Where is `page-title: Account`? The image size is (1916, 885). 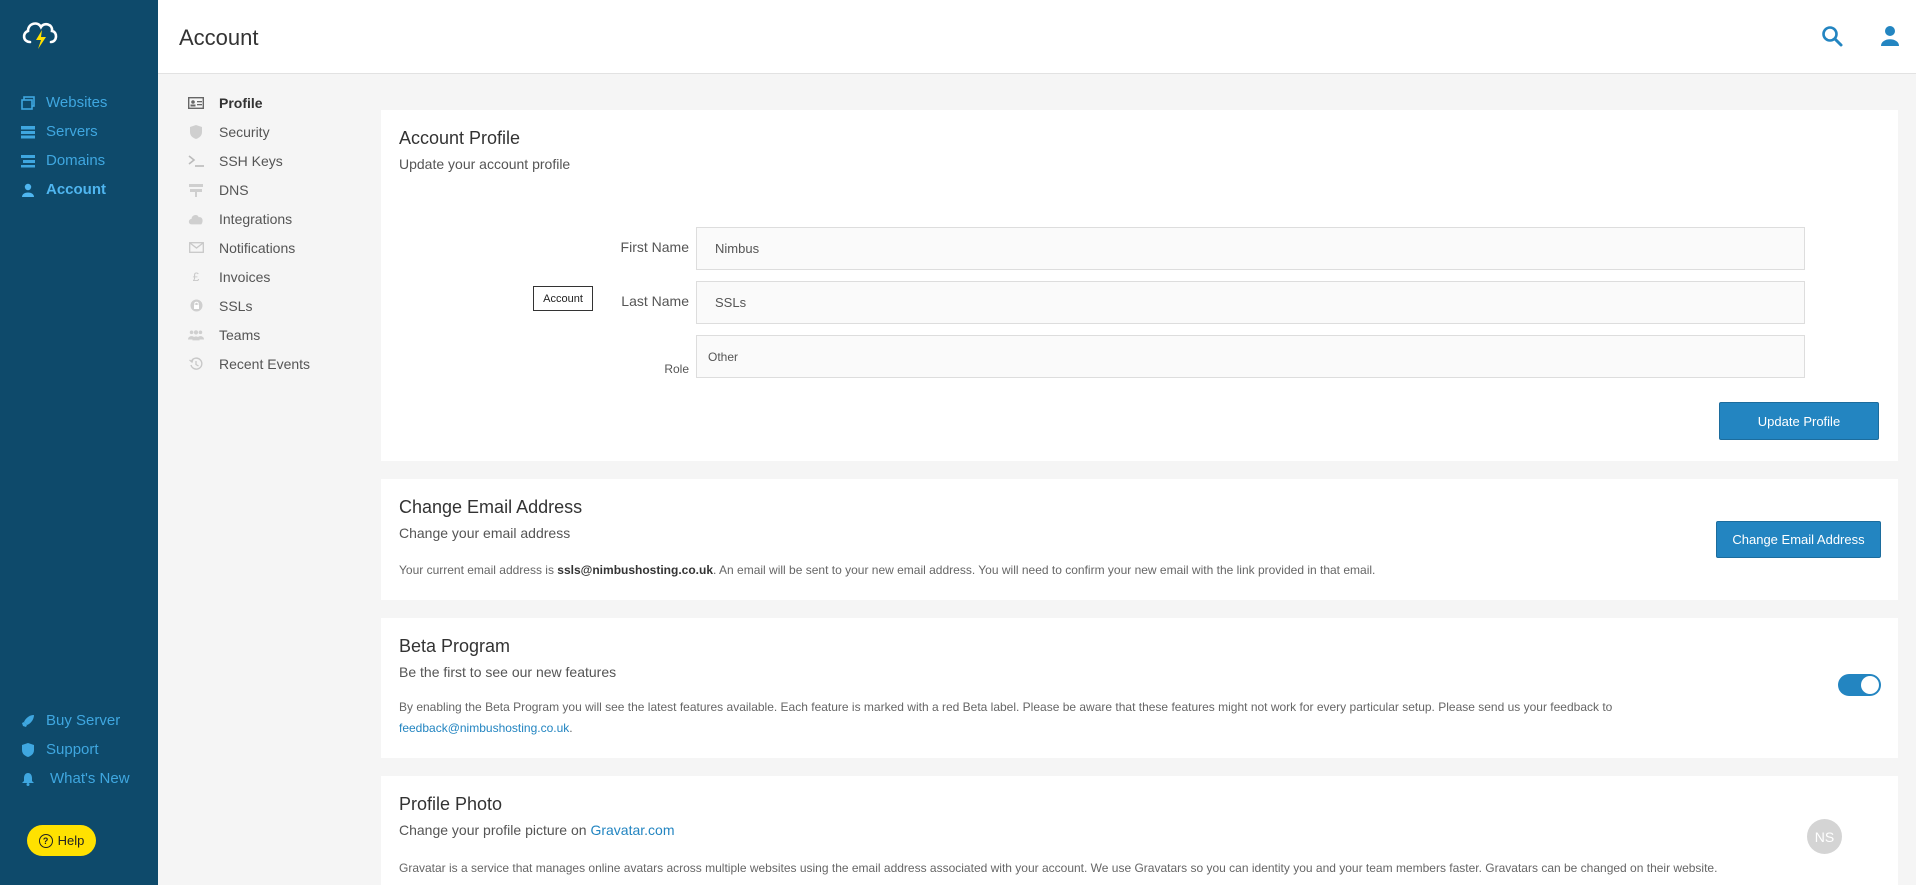 page-title: Account is located at coordinates (219, 37).